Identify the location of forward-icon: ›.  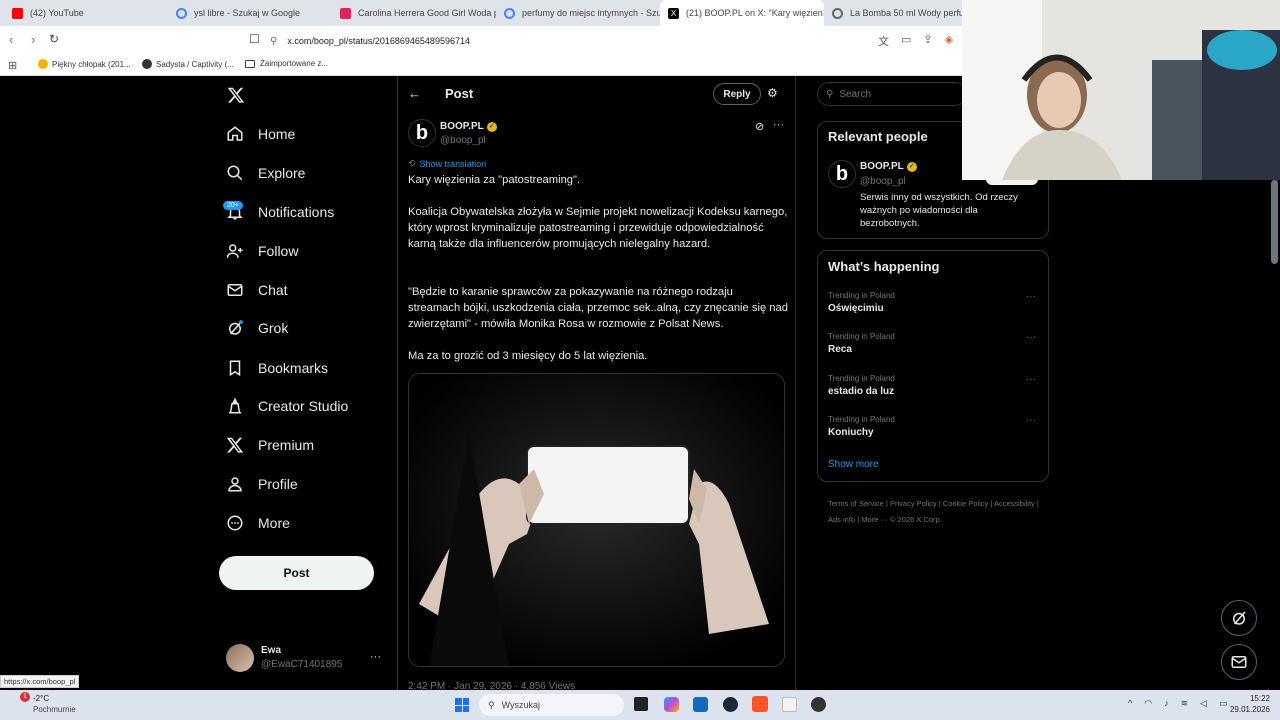
(33, 39).